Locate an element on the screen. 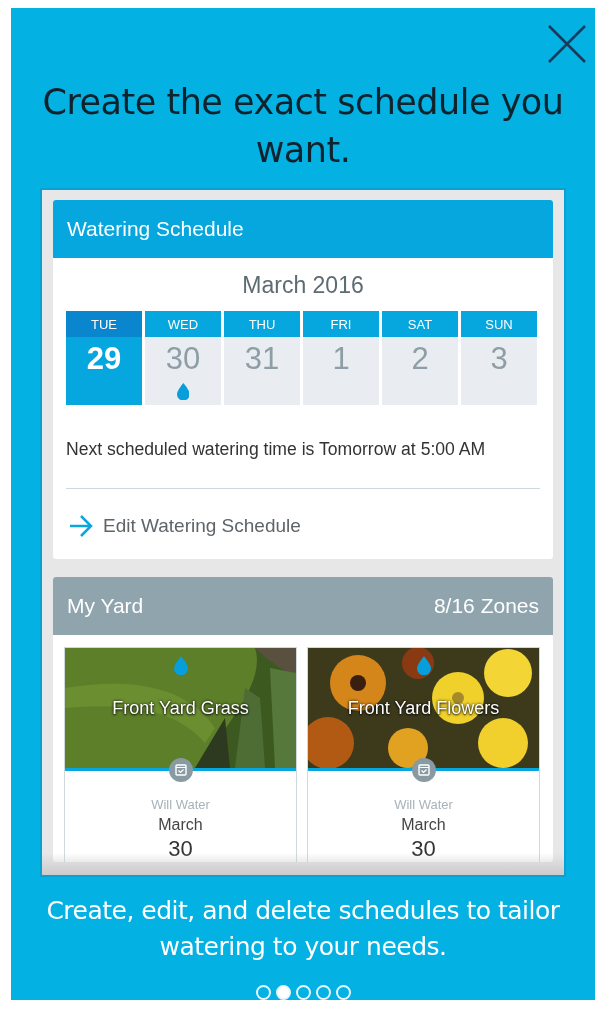  weekday-header: WED is located at coordinates (183, 324).